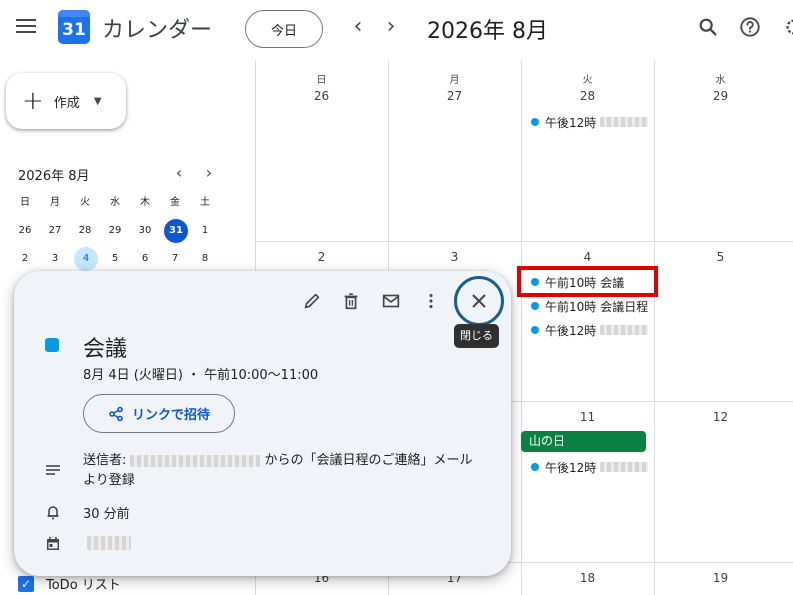 This screenshot has height=595, width=793. What do you see at coordinates (26, 26) in the screenshot?
I see `main-menu-button` at bounding box center [26, 26].